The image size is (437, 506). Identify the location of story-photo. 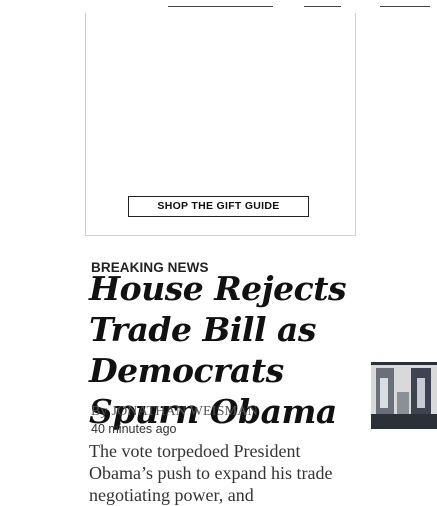
(404, 395).